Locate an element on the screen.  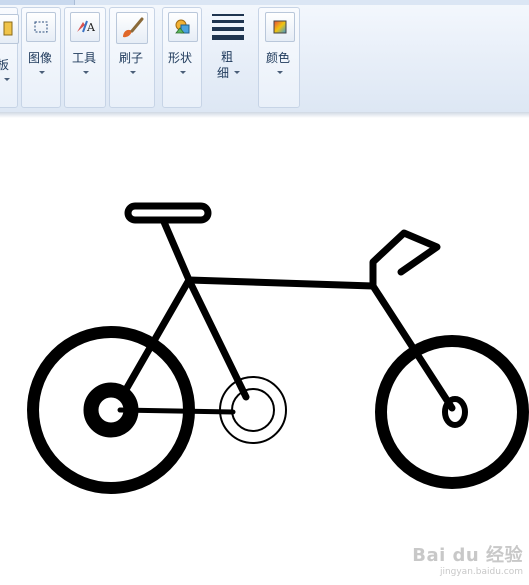
watermark-url: jingyan.baidu.com is located at coordinates (481, 572).